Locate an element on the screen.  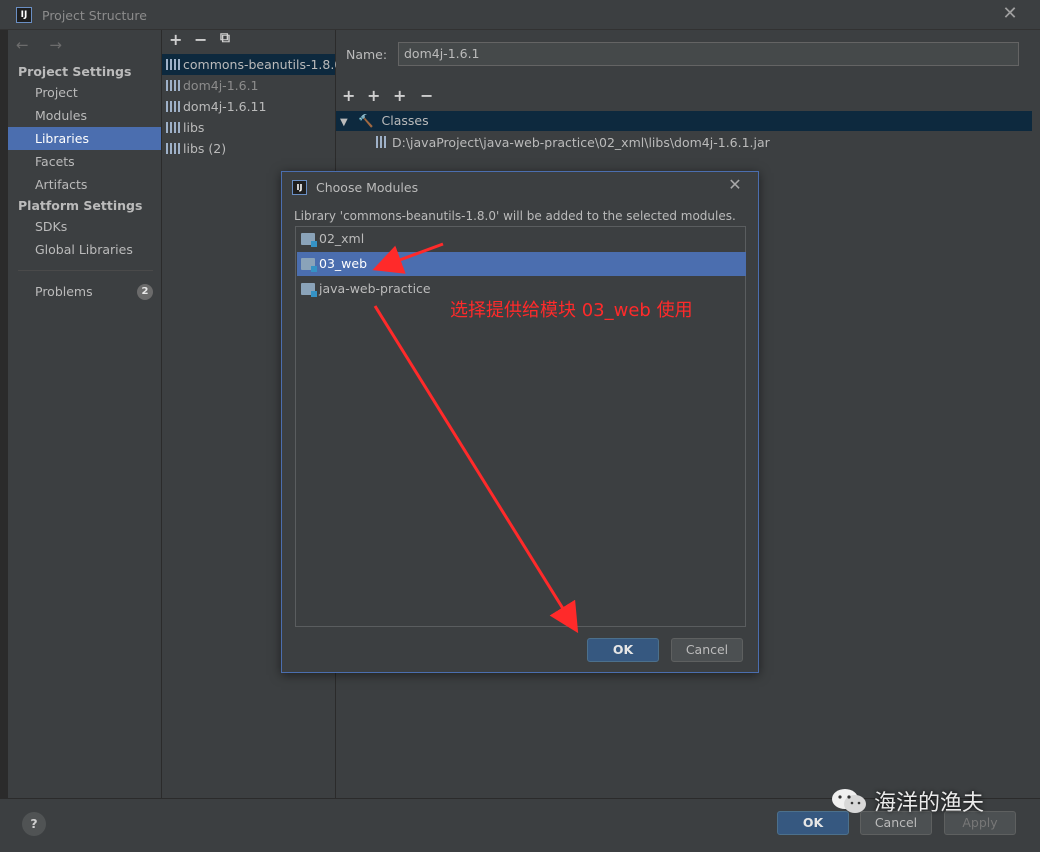
dialog-close-icon: ✕ is located at coordinates (735, 185).